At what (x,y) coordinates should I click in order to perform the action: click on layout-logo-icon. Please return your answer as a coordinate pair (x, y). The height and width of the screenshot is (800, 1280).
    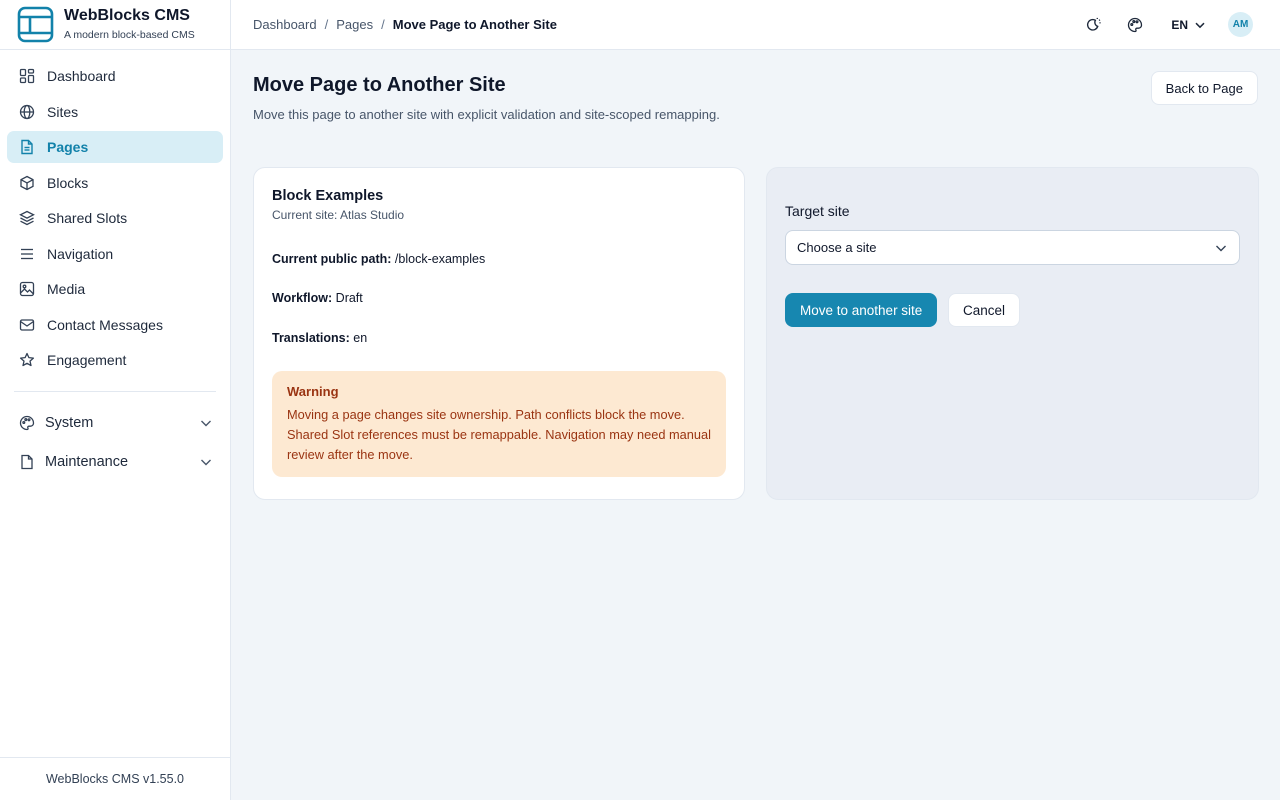
    Looking at the image, I should click on (35, 24).